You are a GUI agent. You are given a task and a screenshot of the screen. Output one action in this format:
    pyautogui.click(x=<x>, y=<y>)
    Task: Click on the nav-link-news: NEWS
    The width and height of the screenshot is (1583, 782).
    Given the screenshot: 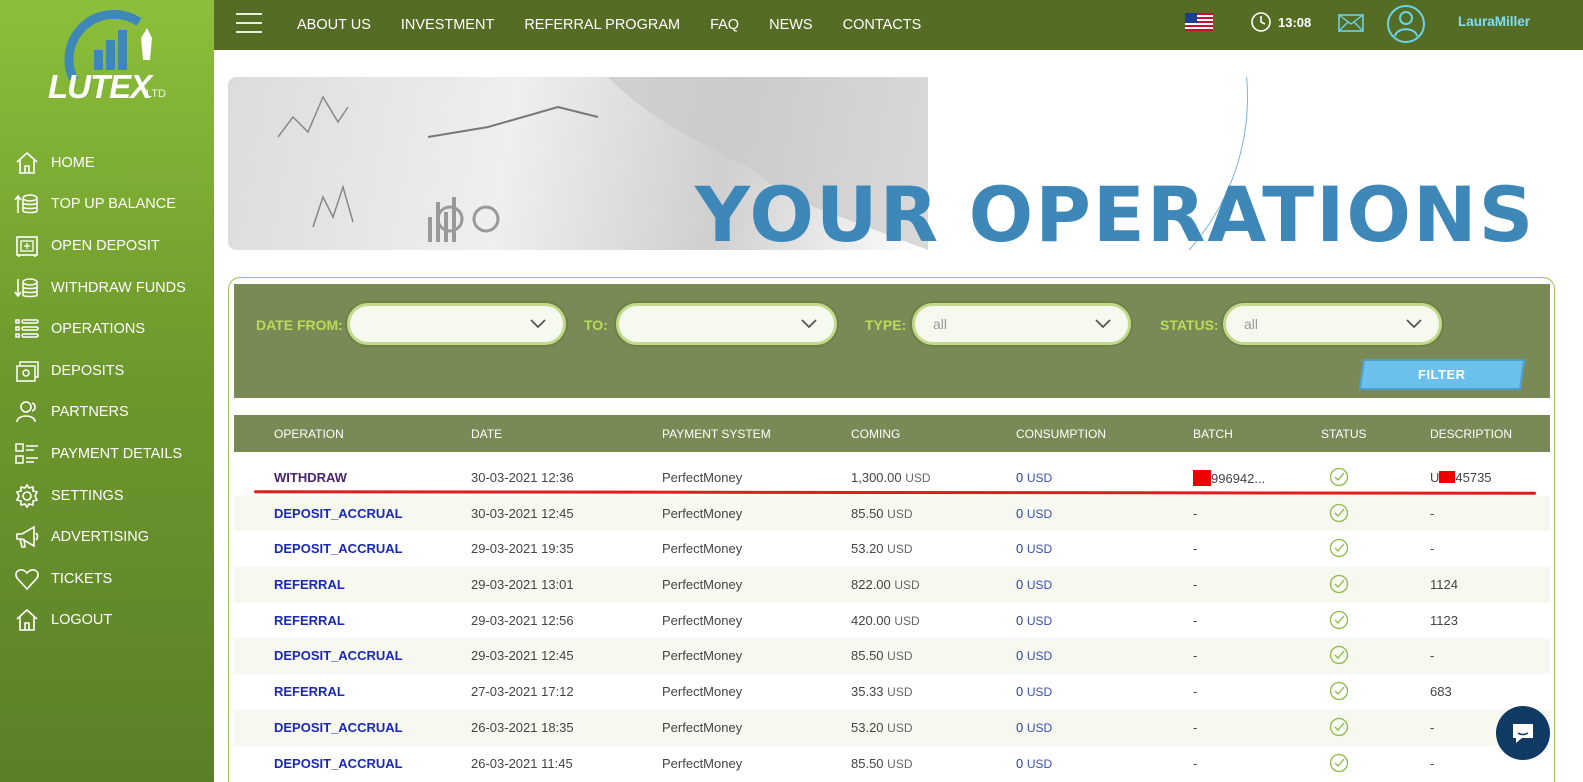 What is the action you would take?
    pyautogui.click(x=791, y=25)
    